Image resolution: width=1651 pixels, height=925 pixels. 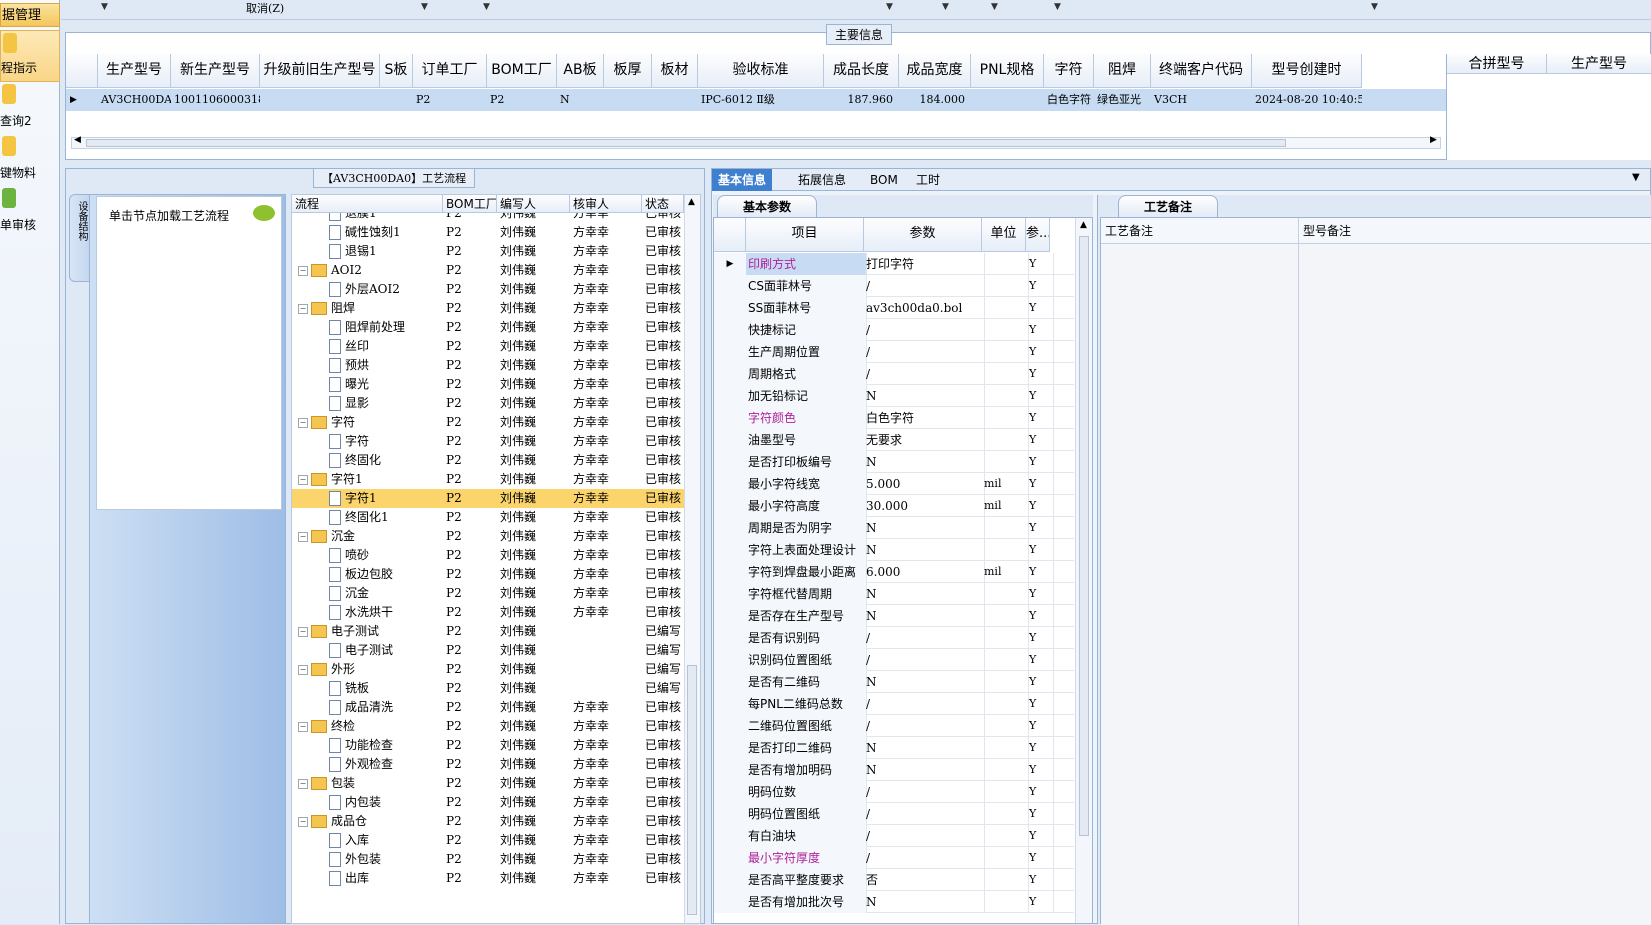 I want to click on tree-row: −外观检查P2 刘伟巍 方幸幸 已审核, so click(x=488, y=764).